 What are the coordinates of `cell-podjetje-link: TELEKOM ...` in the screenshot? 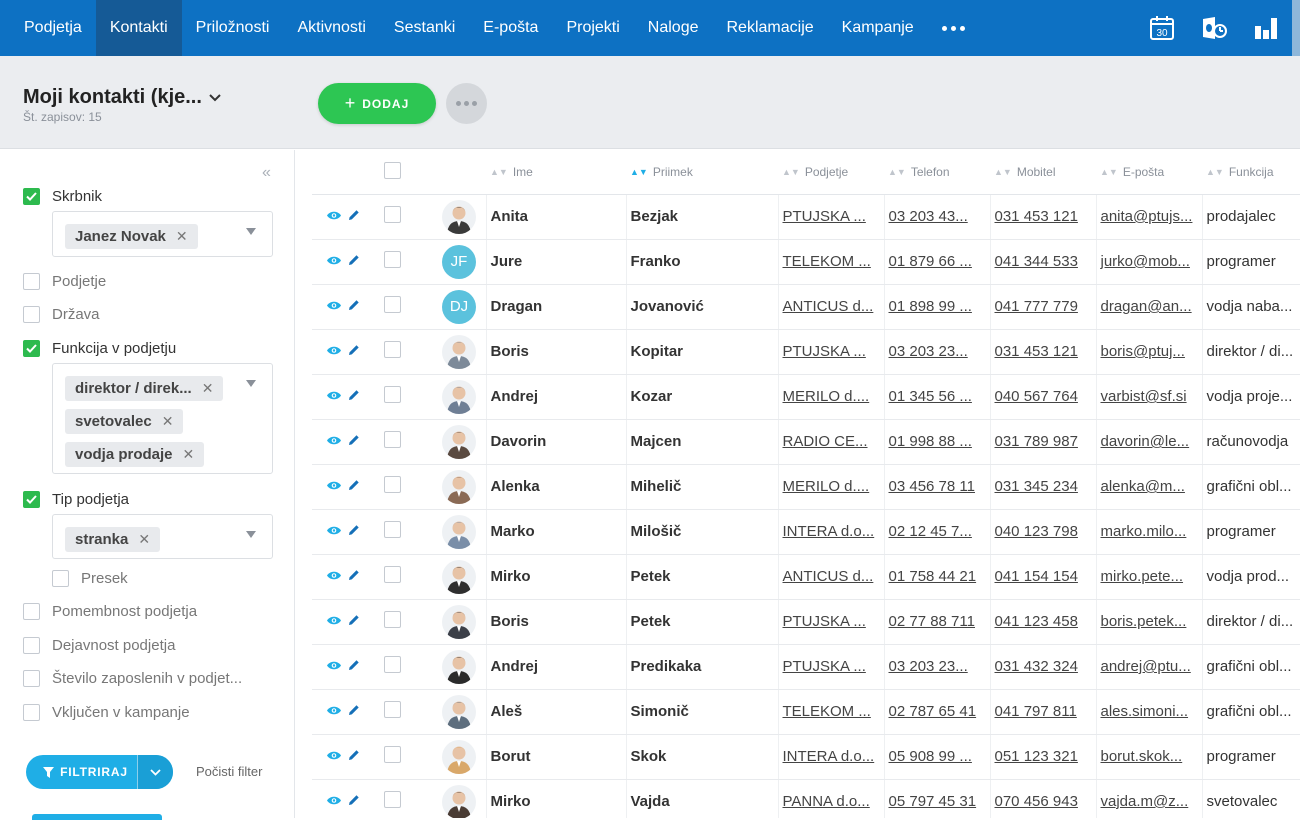 It's located at (830, 262).